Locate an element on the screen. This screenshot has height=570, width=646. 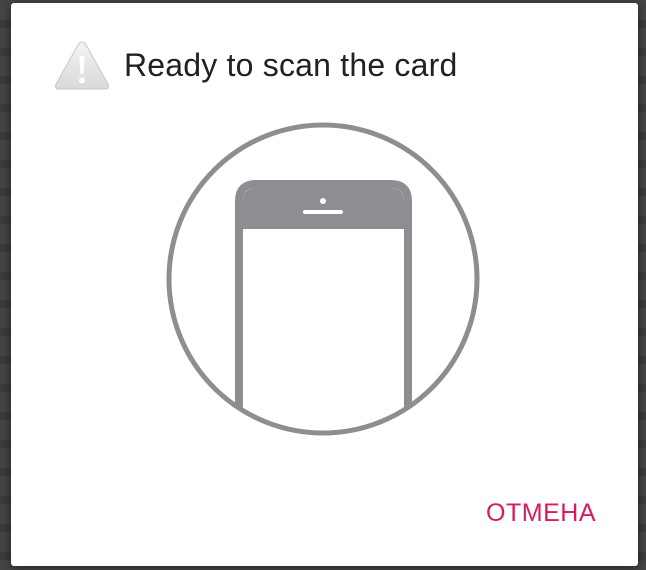
cancel-button: ОТМЕНА is located at coordinates (541, 513).